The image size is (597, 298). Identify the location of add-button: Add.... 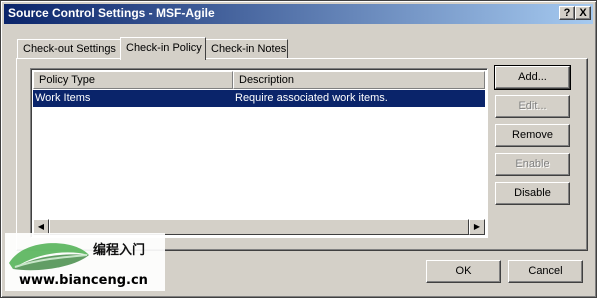
(532, 77).